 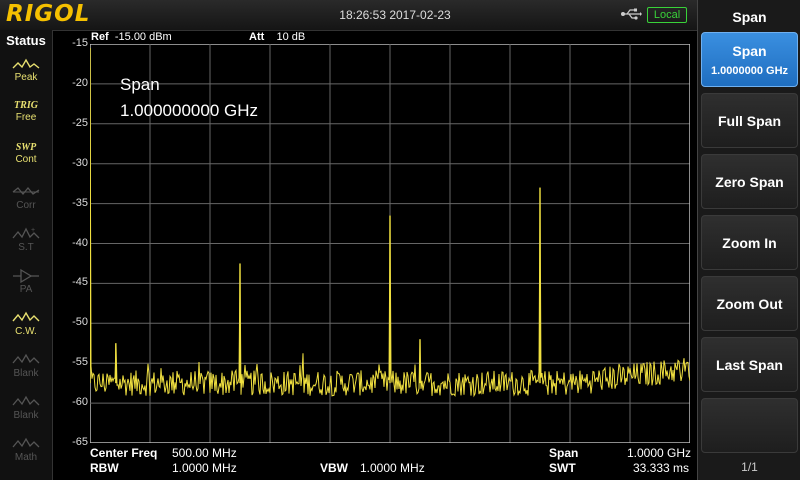 I want to click on center-freq-value: 500.00 MHz, so click(x=204, y=453).